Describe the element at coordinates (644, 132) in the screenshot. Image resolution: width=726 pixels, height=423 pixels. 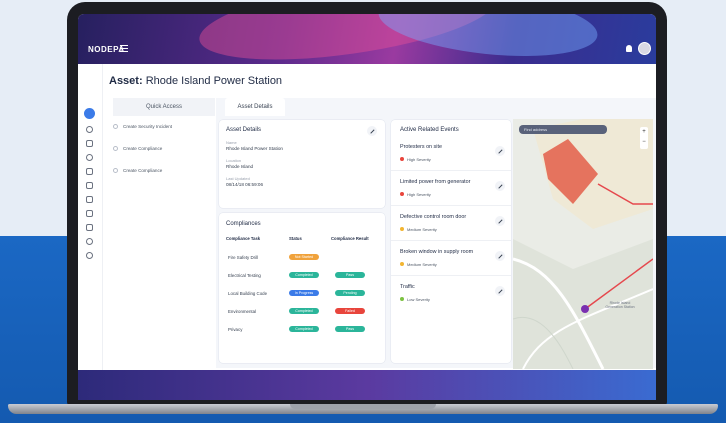
I see `zoom-in-button: +` at that location.